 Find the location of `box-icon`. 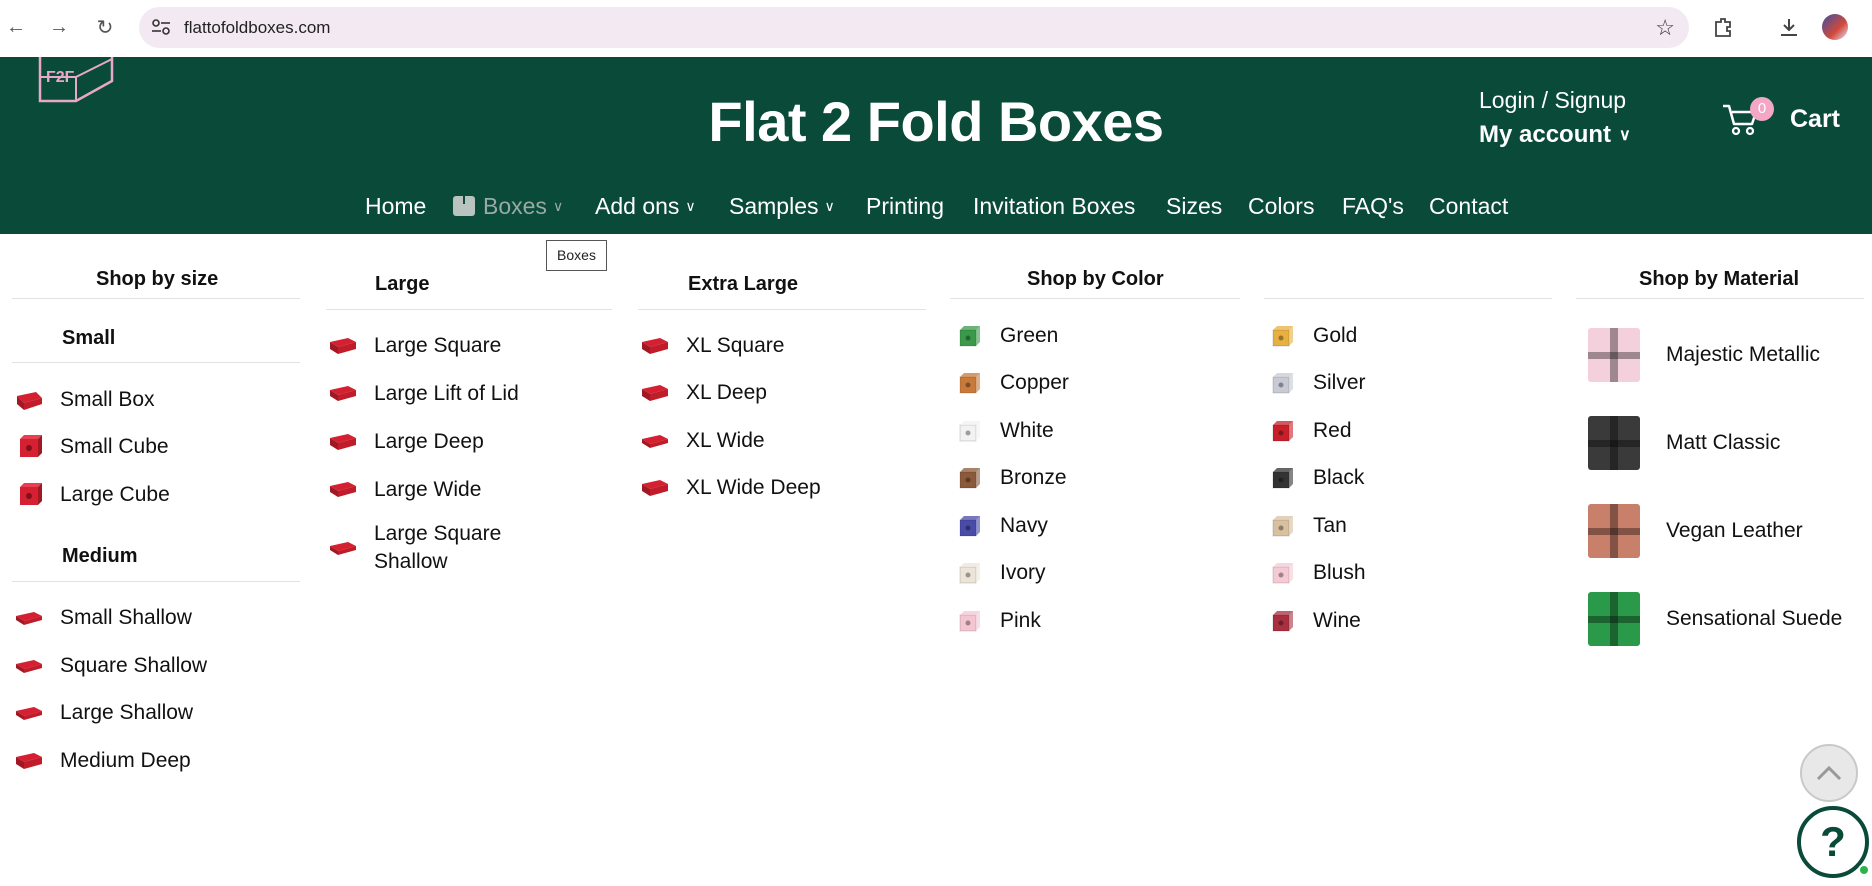

box-icon is located at coordinates (464, 206).